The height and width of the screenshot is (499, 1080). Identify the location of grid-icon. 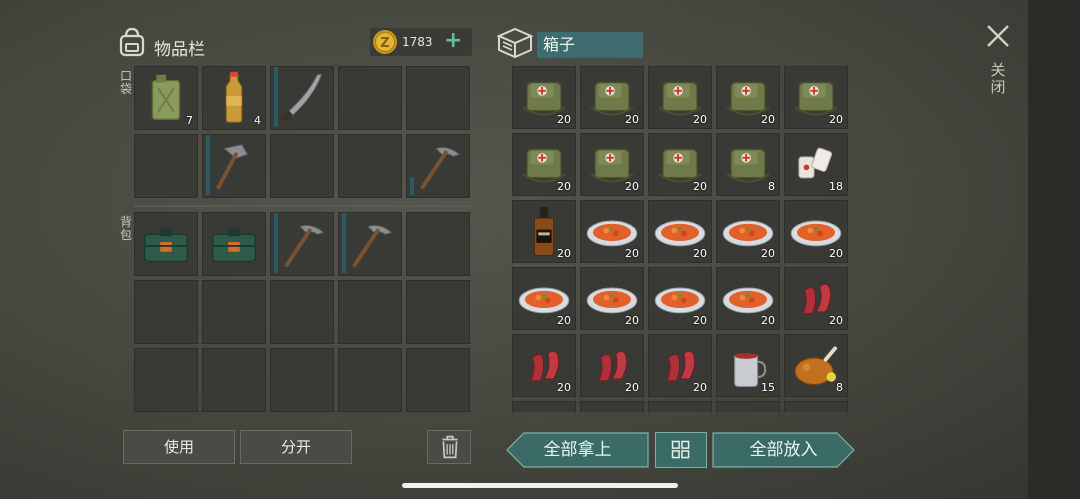
(680, 449).